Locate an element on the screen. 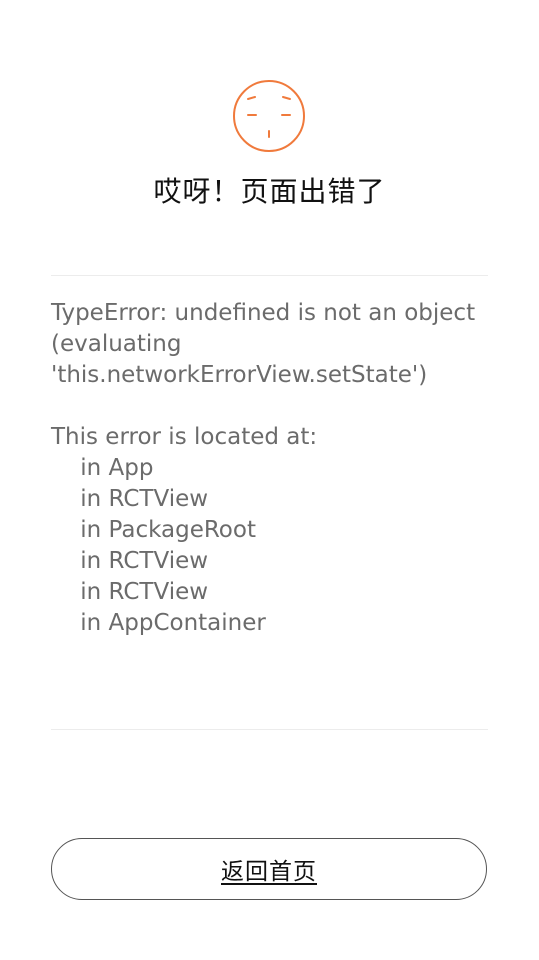 The width and height of the screenshot is (539, 960). error-line: This error is located at: is located at coordinates (184, 437).